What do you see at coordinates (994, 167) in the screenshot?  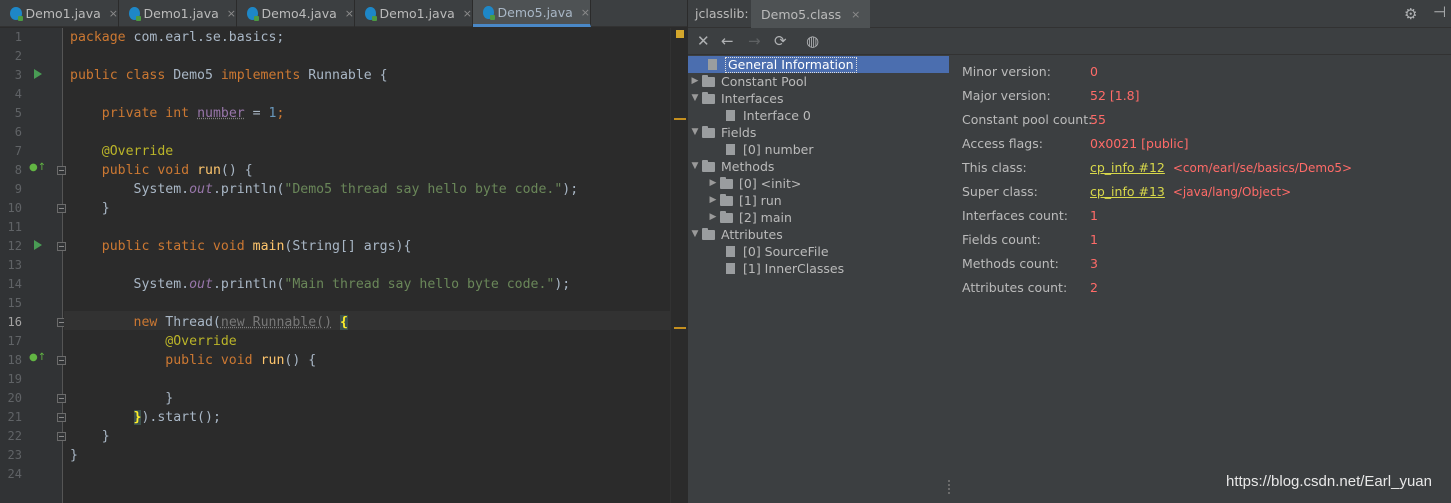 I see `detail-key-this-class: This class:` at bounding box center [994, 167].